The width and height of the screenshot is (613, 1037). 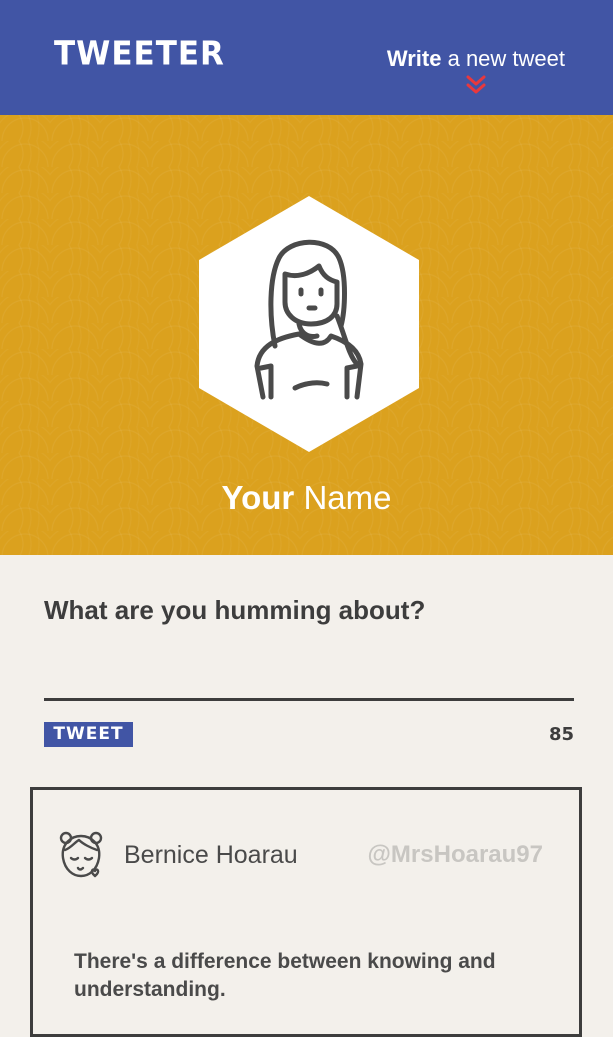 What do you see at coordinates (561, 734) in the screenshot?
I see `character-counter: 85` at bounding box center [561, 734].